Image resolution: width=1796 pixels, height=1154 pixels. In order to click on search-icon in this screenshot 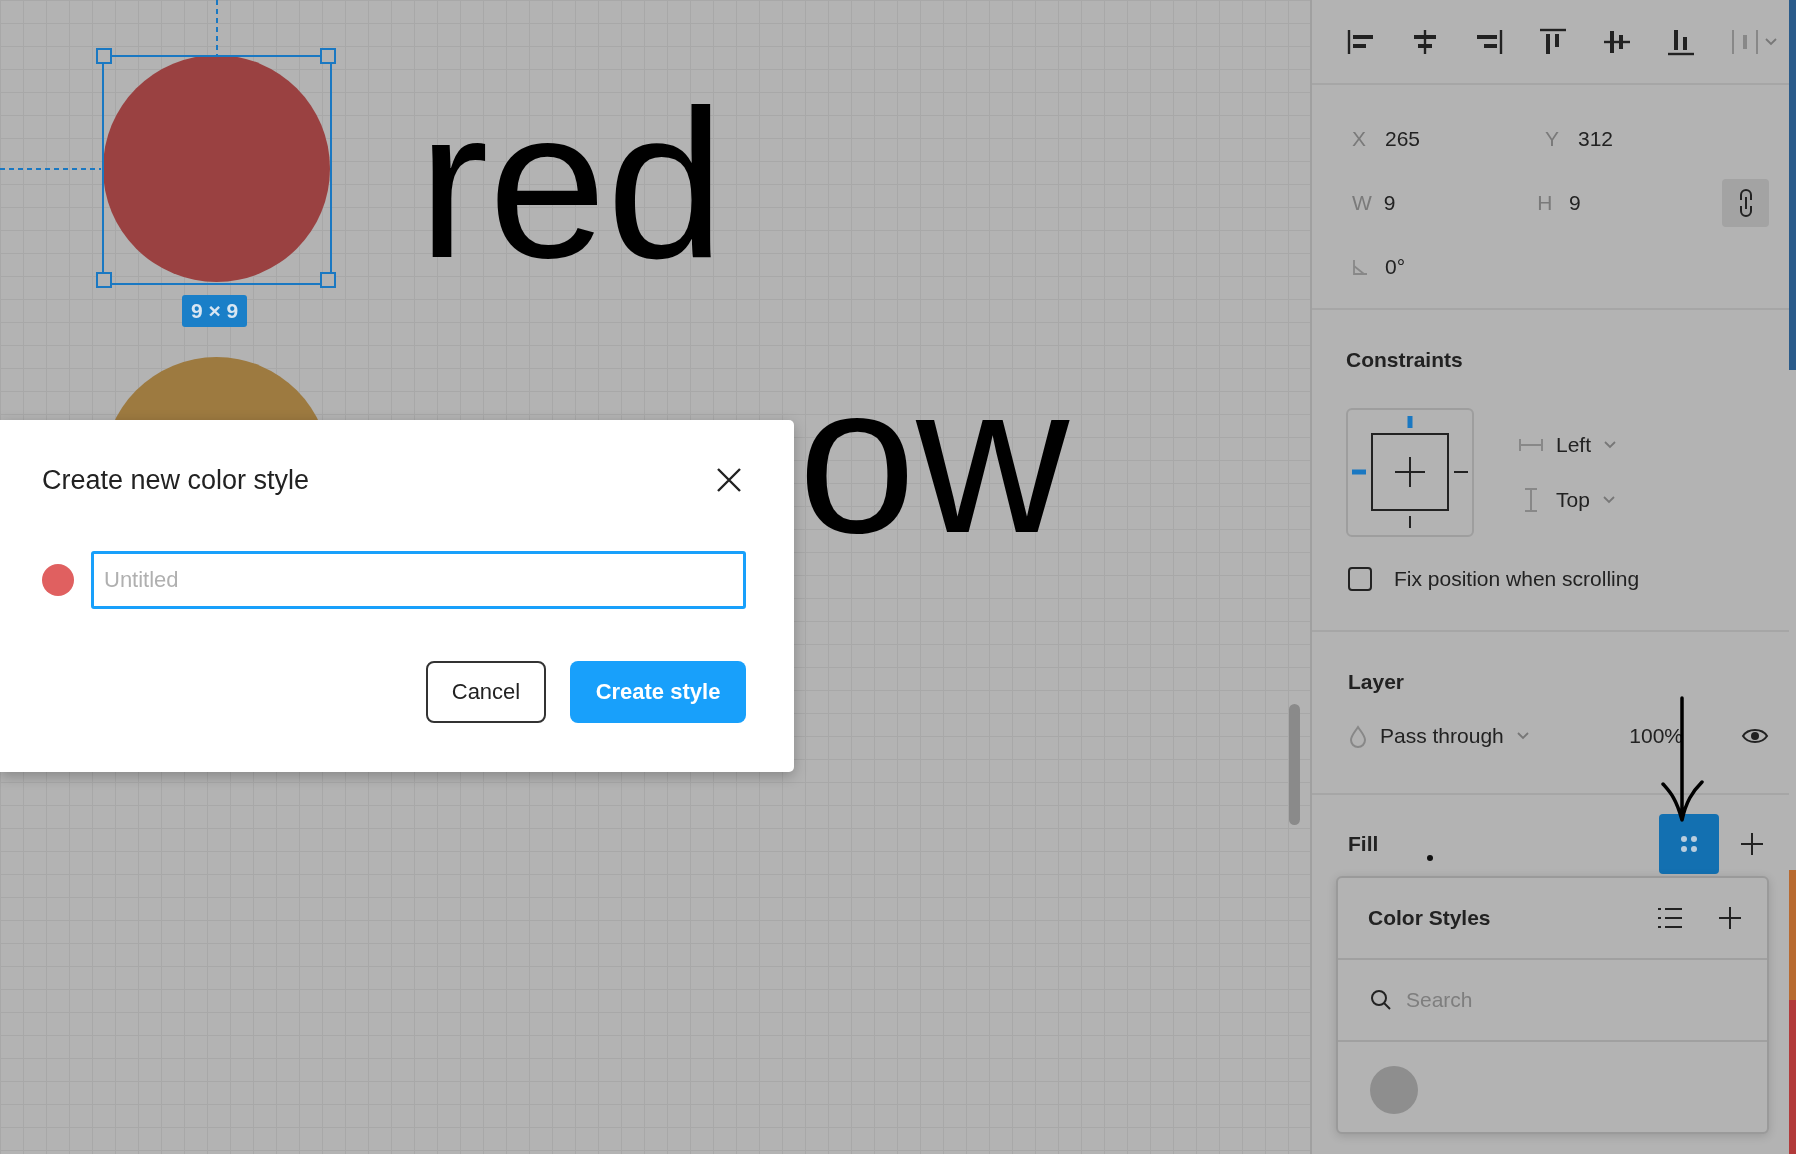, I will do `click(1381, 1000)`.